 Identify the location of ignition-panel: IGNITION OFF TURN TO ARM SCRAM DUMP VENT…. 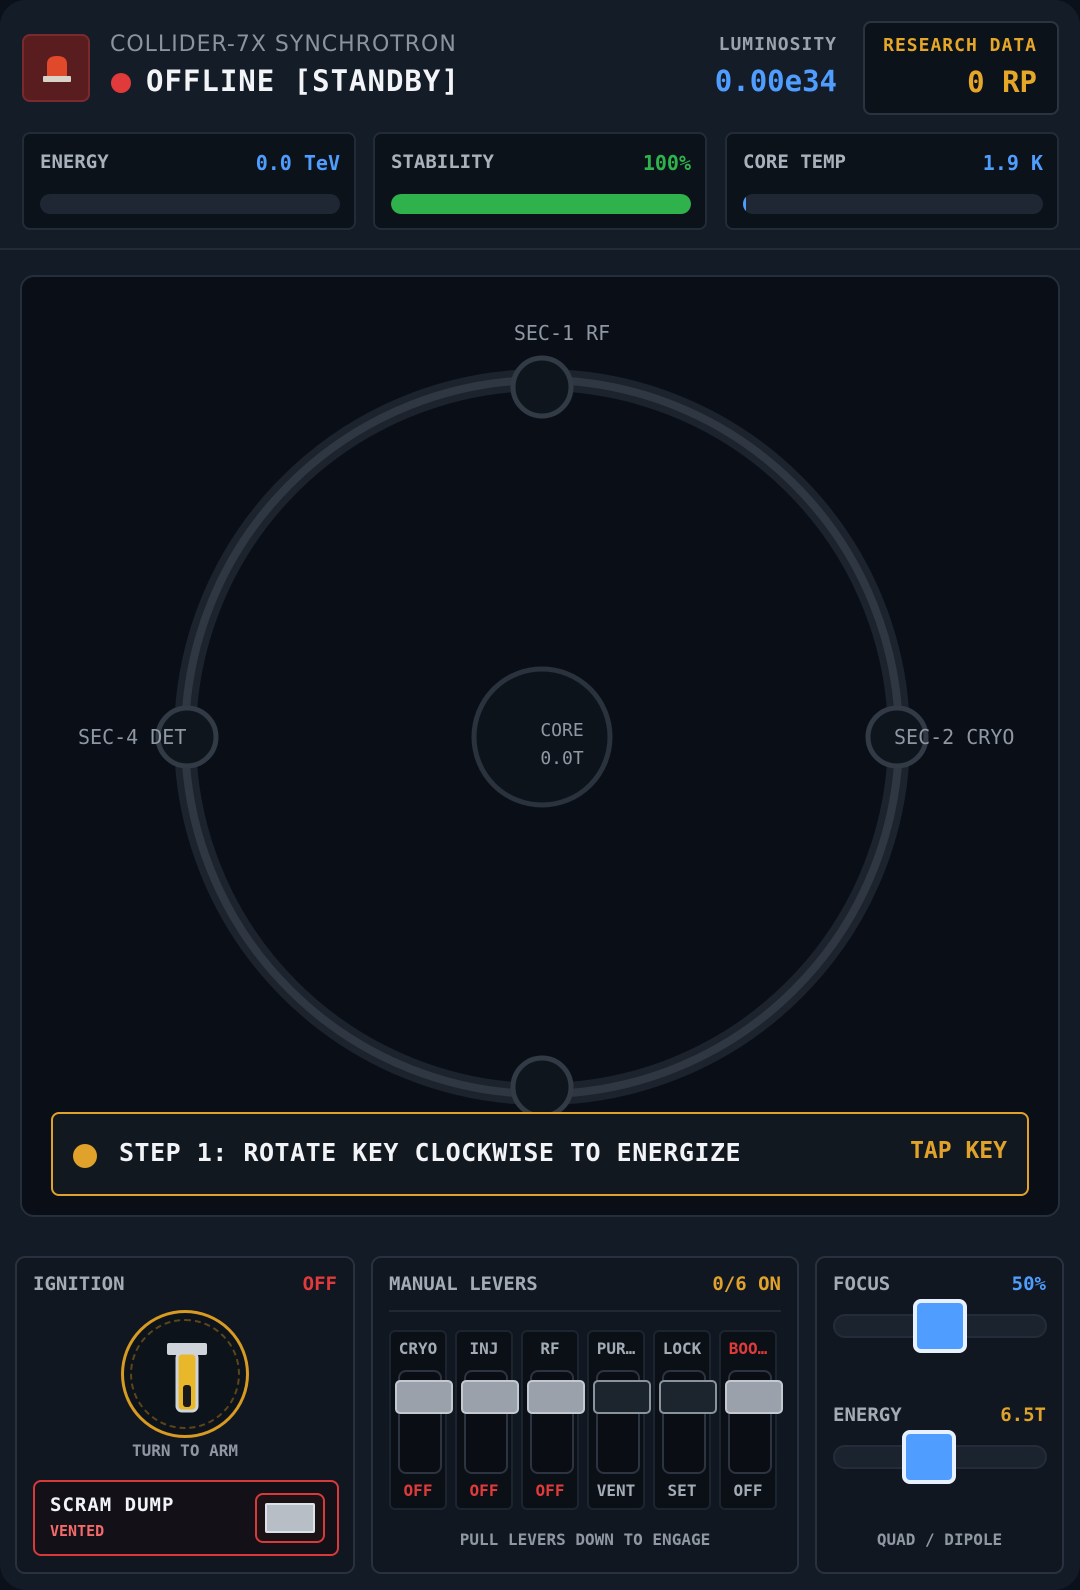
(185, 1415).